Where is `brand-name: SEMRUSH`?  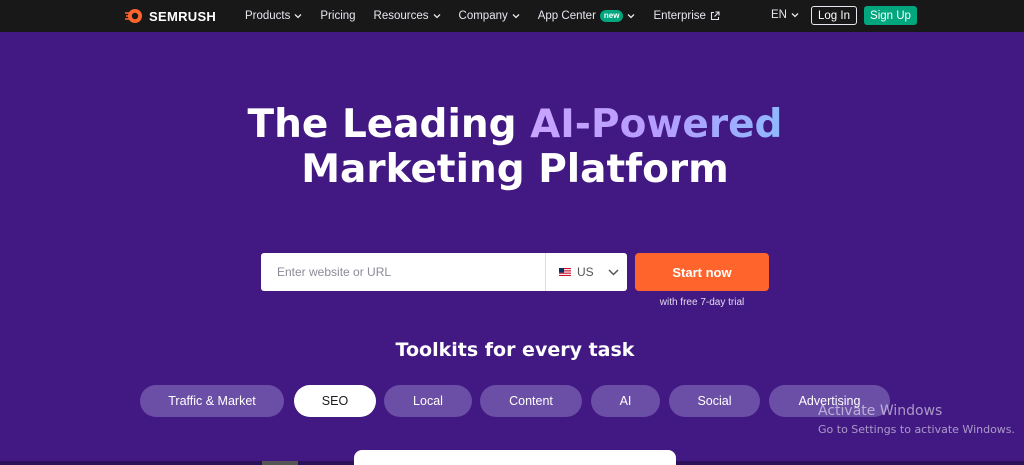 brand-name: SEMRUSH is located at coordinates (183, 16).